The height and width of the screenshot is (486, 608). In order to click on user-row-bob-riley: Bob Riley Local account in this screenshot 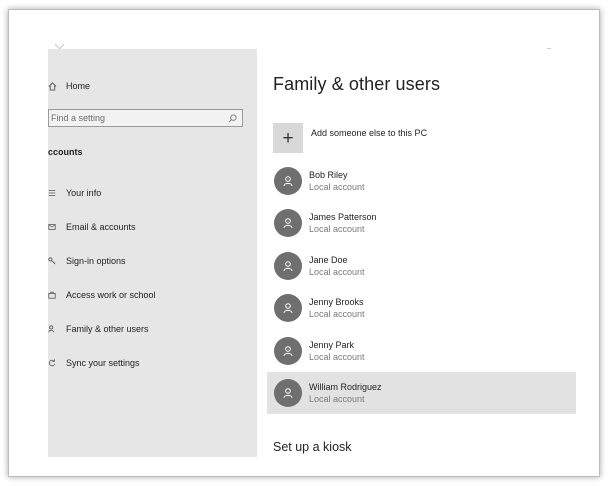, I will do `click(421, 181)`.